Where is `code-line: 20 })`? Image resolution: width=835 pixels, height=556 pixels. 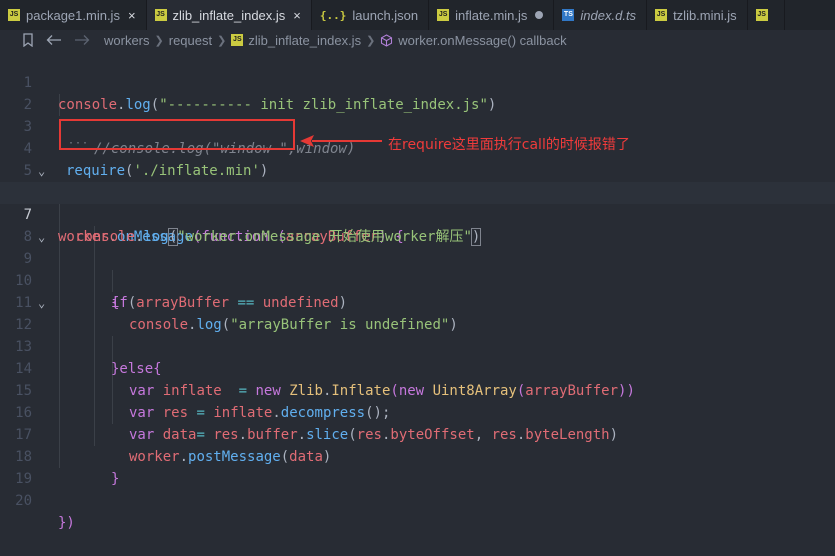
code-line: 20 }) is located at coordinates (417, 499).